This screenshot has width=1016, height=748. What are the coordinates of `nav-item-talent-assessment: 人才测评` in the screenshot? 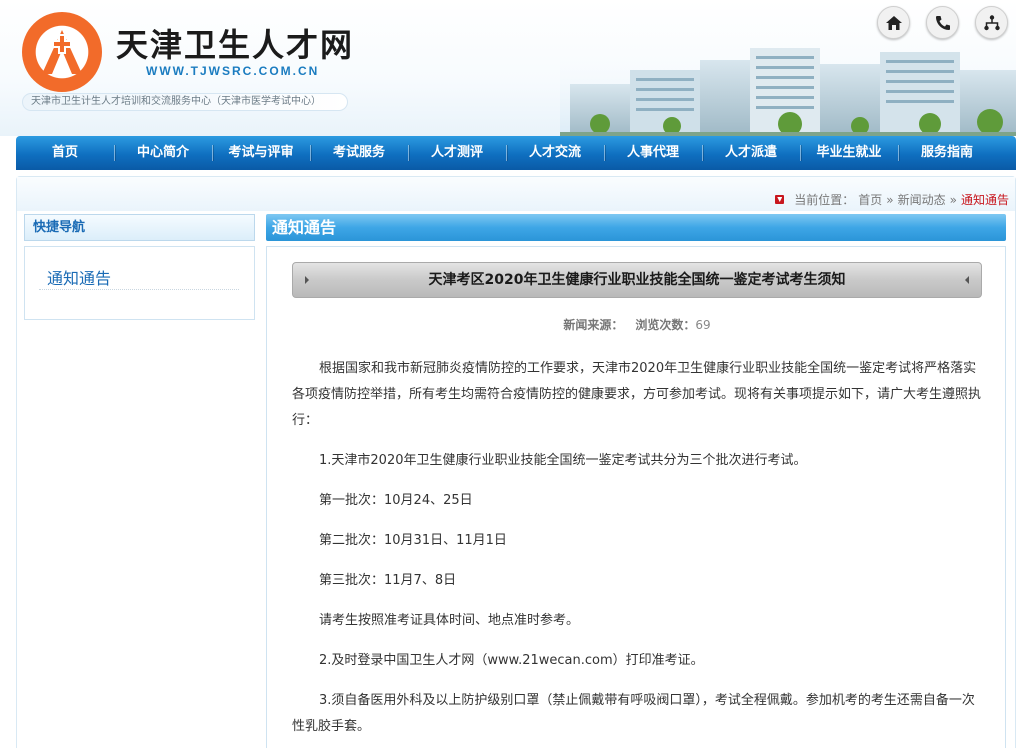 It's located at (457, 153).